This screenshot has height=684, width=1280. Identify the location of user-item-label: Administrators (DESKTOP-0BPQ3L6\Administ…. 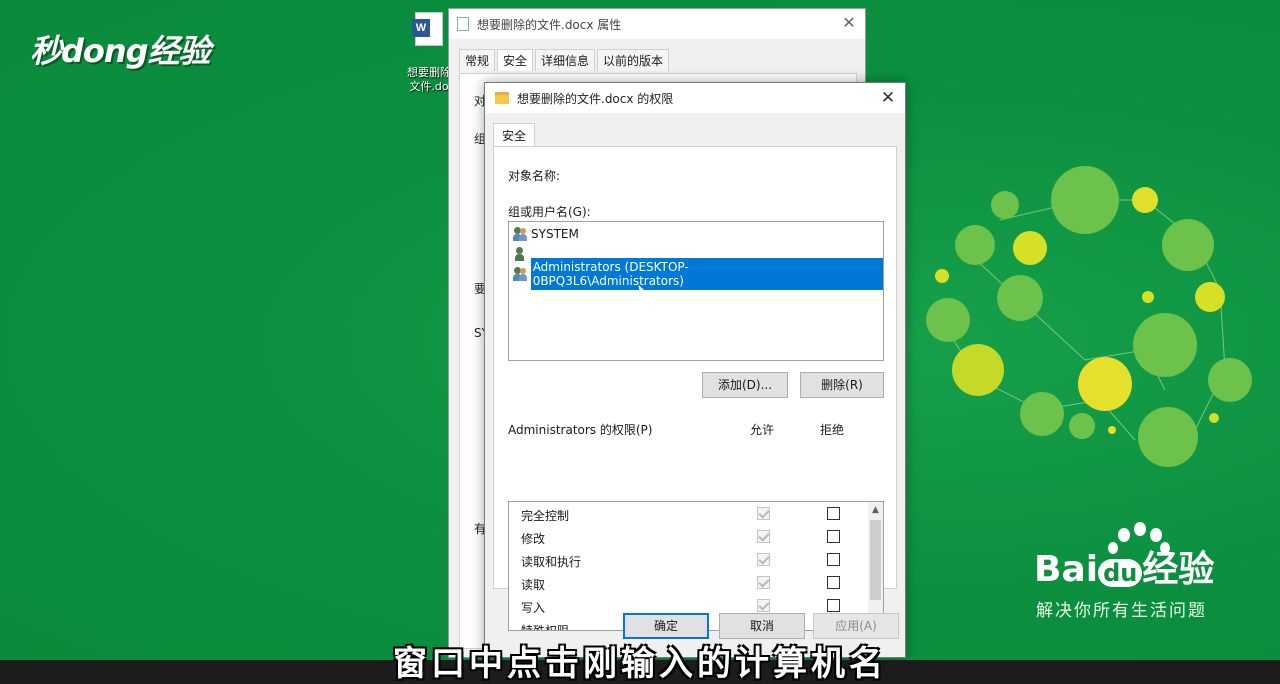
(706, 274).